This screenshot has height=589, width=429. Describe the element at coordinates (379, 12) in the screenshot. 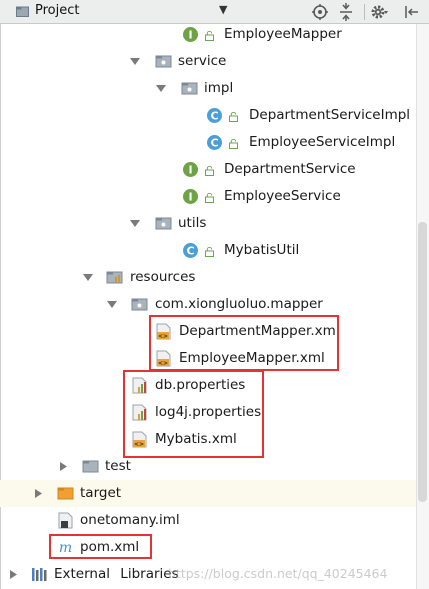

I see `gear-icon` at that location.